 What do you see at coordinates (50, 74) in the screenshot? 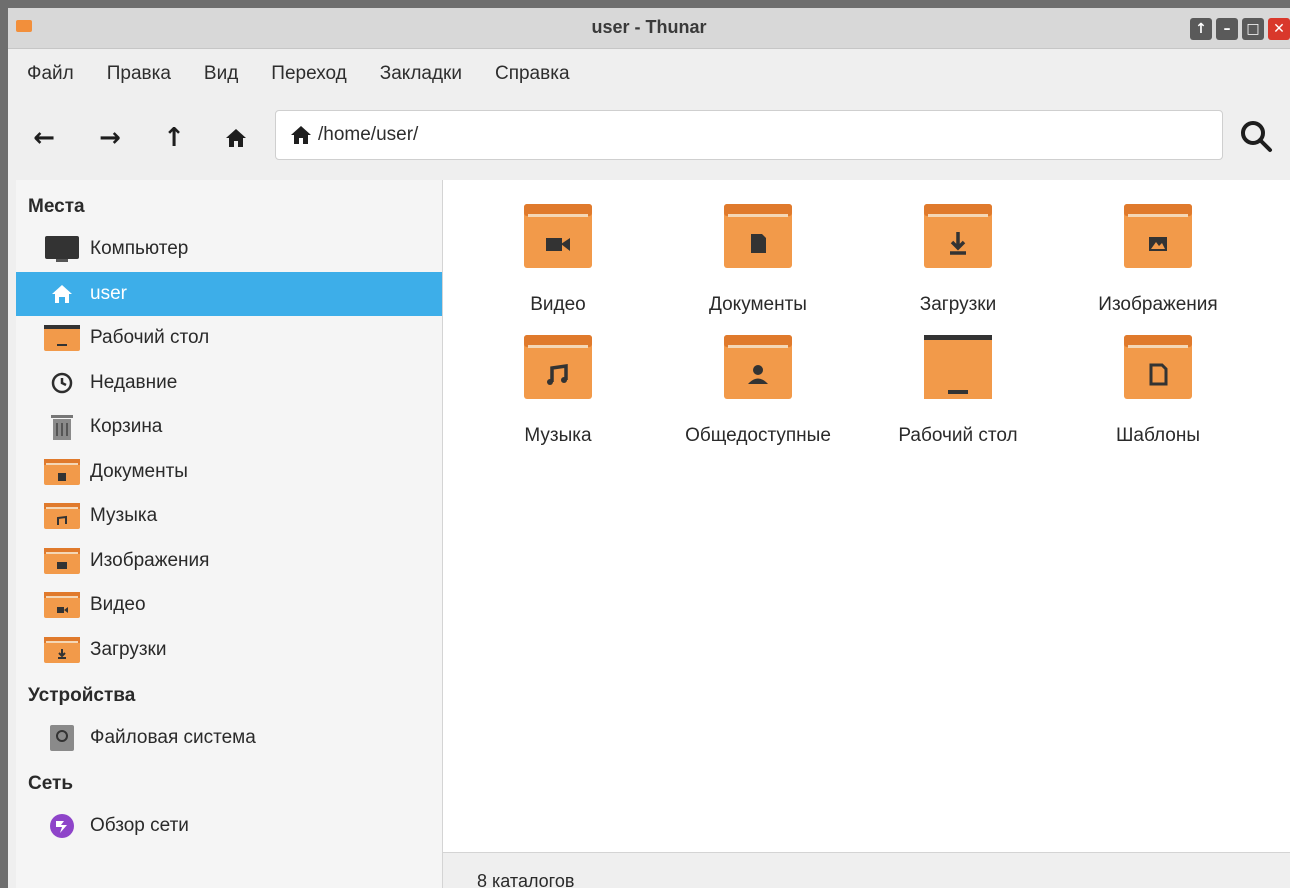
I see `menu-file: Файл` at bounding box center [50, 74].